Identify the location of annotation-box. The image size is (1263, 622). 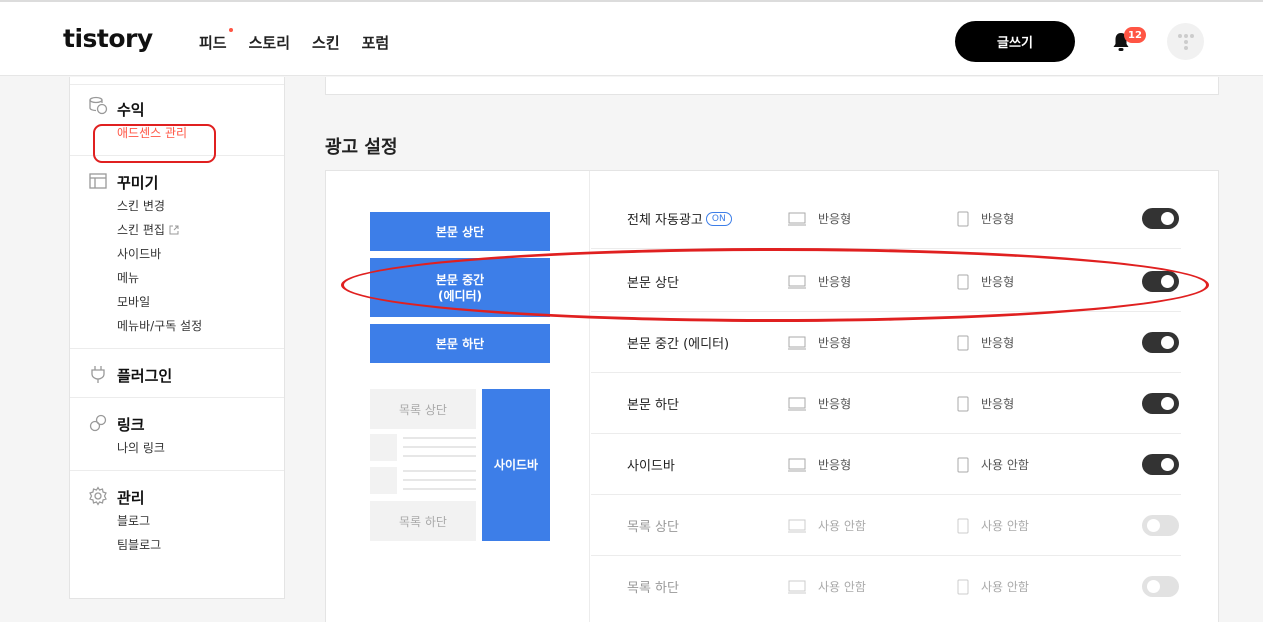
(154, 143).